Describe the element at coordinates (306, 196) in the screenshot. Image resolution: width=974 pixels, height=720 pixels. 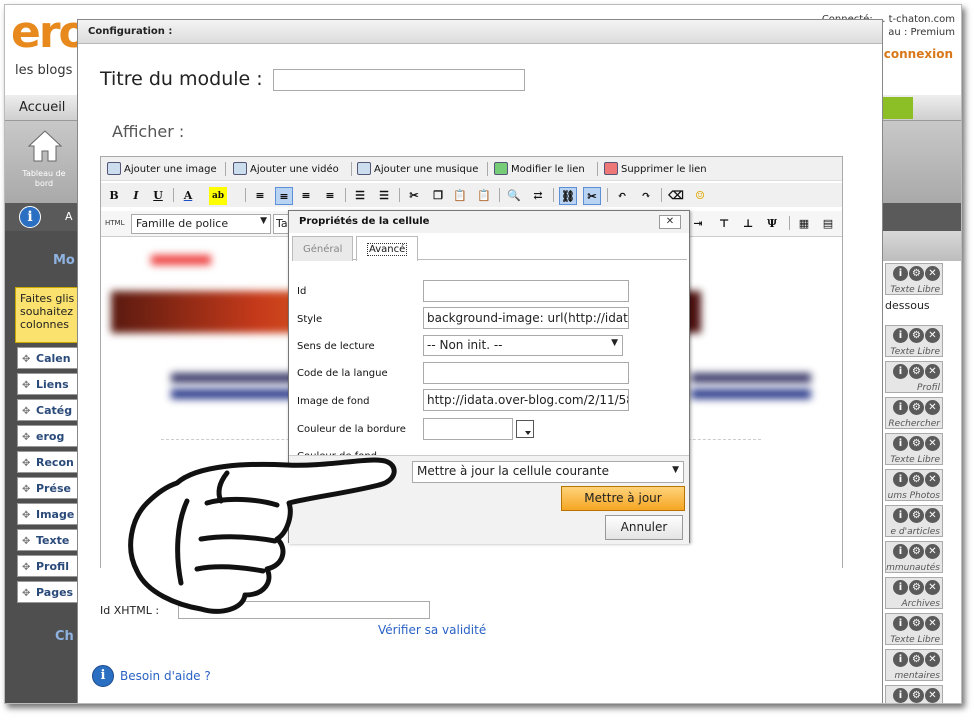
I see `align-center-icon: ≡` at that location.